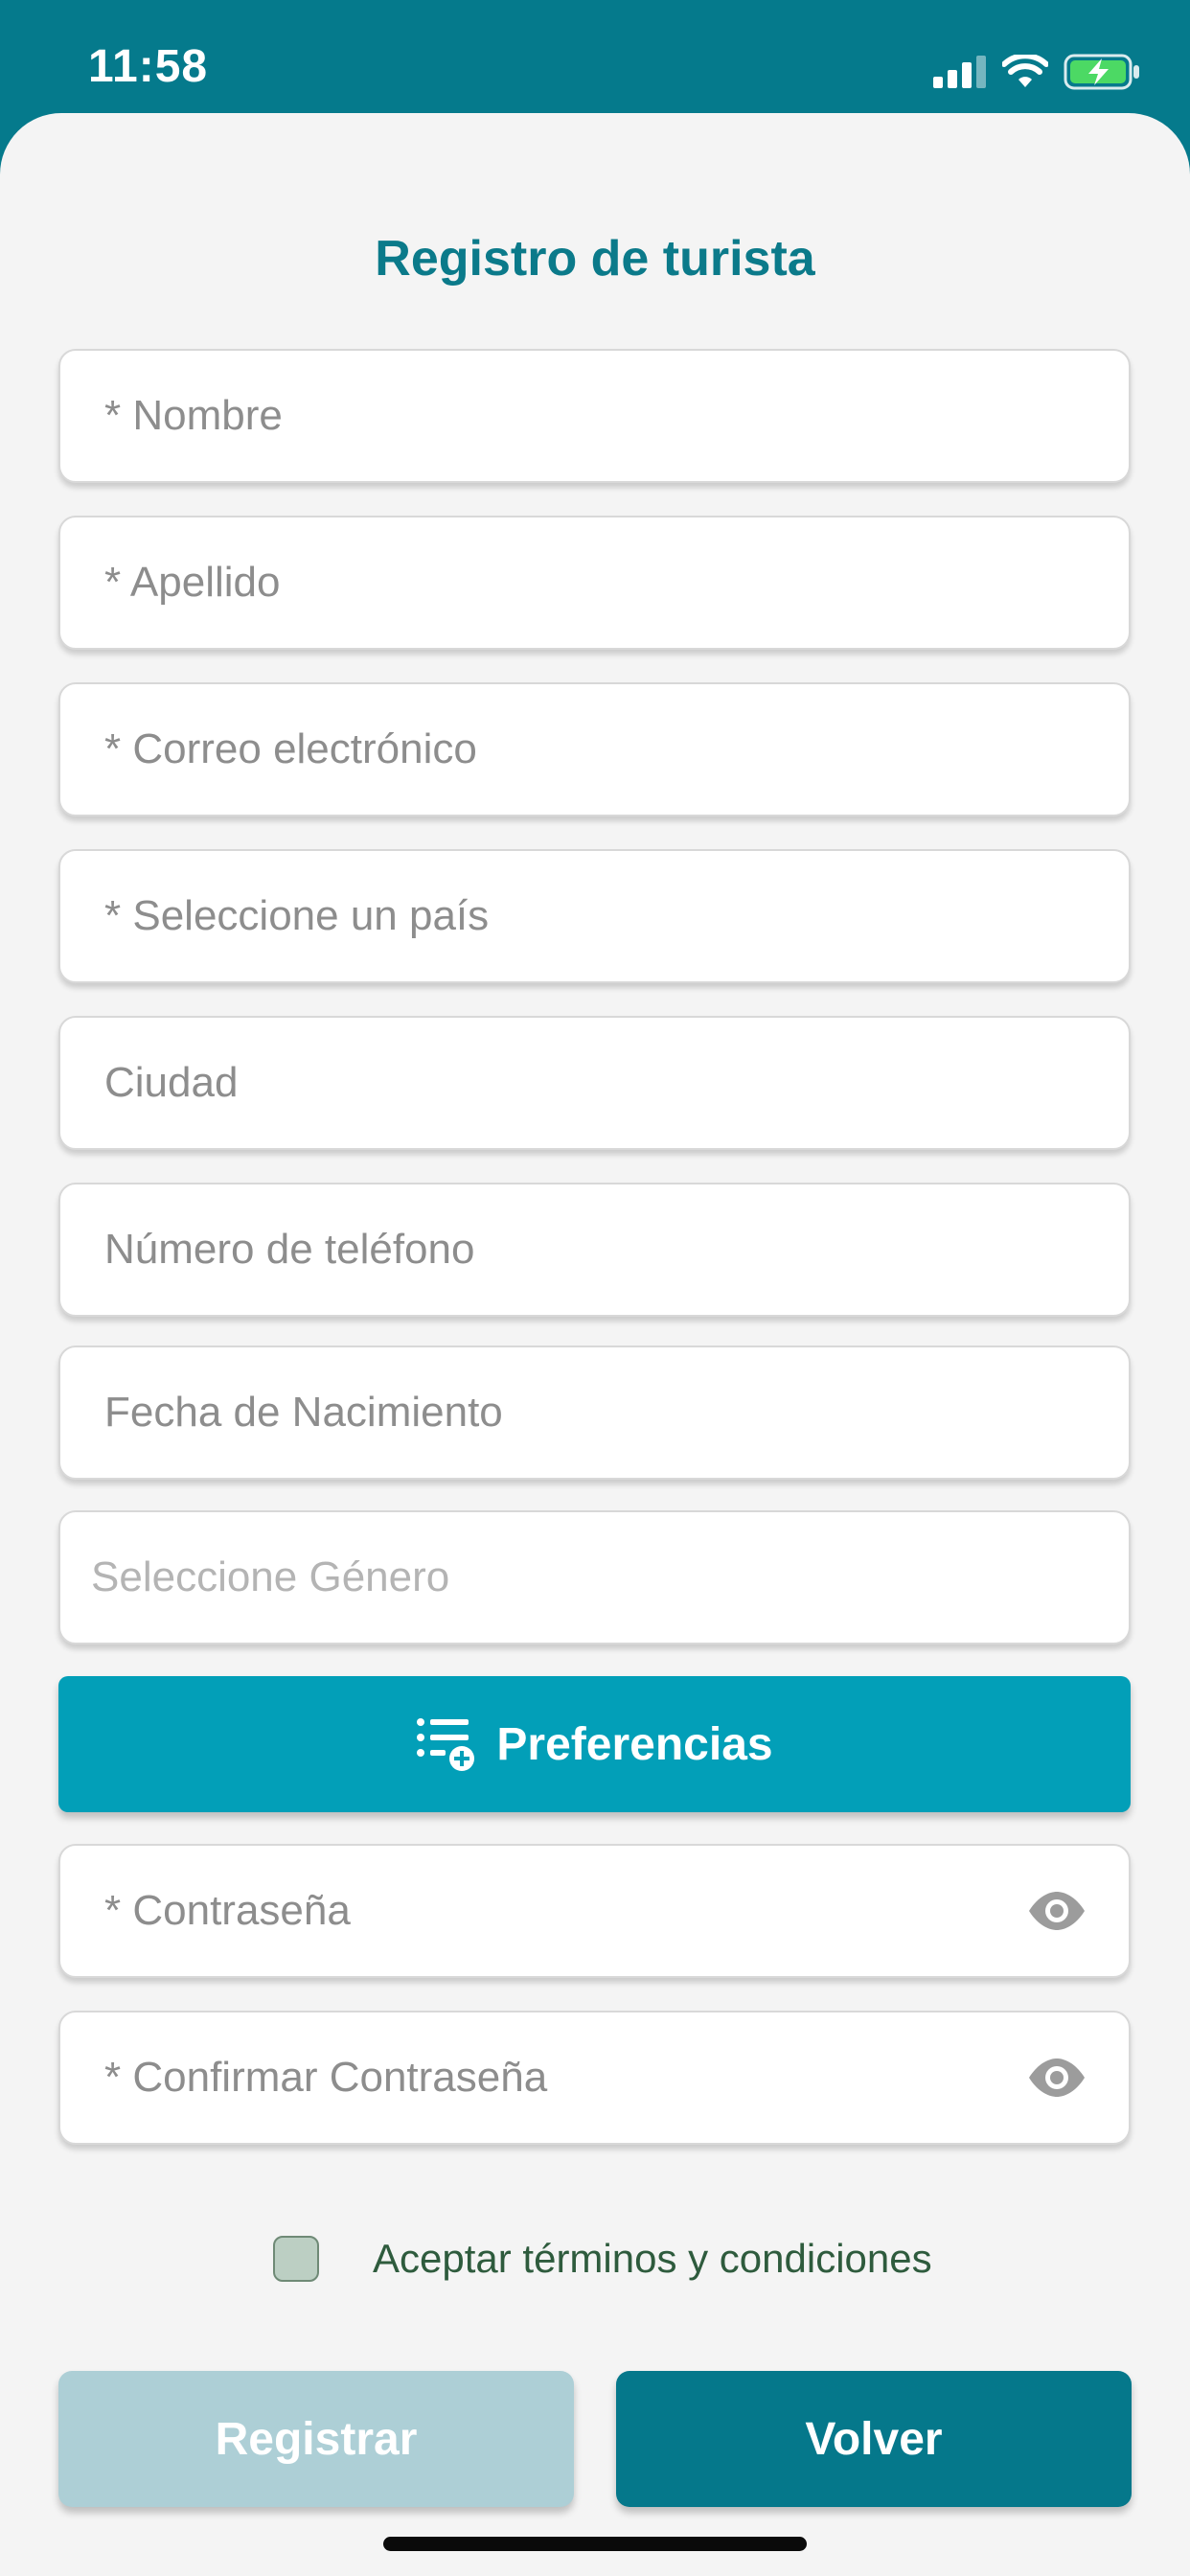 This screenshot has height=2576, width=1190. I want to click on email-field: * Correo electrónico, so click(594, 749).